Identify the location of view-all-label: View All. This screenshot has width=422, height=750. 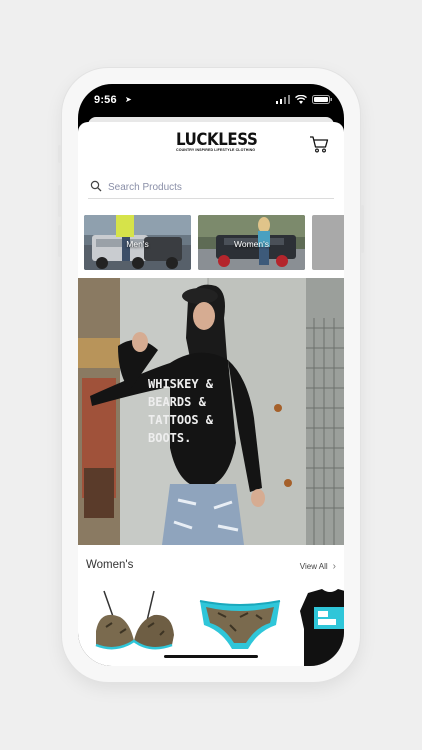
(313, 566).